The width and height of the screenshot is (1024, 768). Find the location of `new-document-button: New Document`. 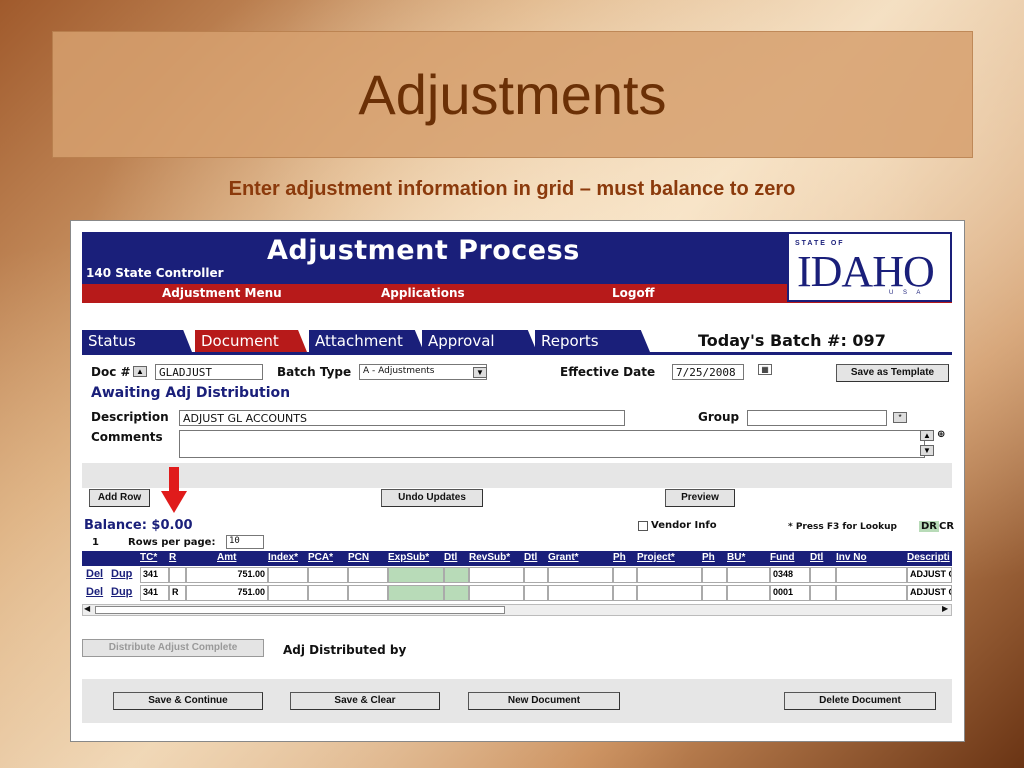

new-document-button: New Document is located at coordinates (544, 701).